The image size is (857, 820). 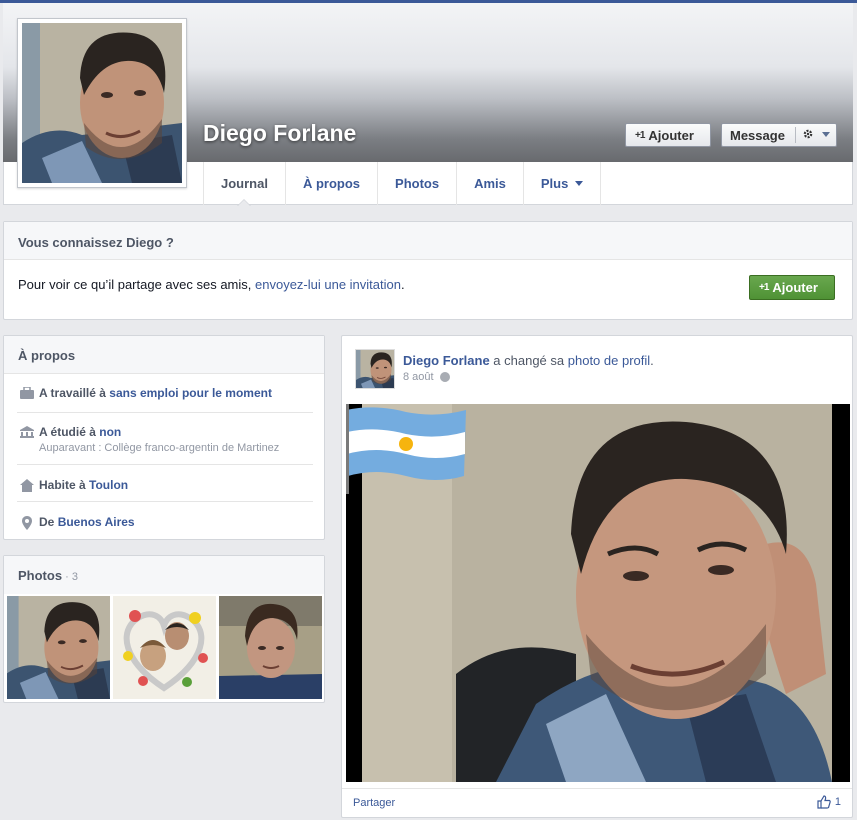 I want to click on tab-label: À propos, so click(x=331, y=183).